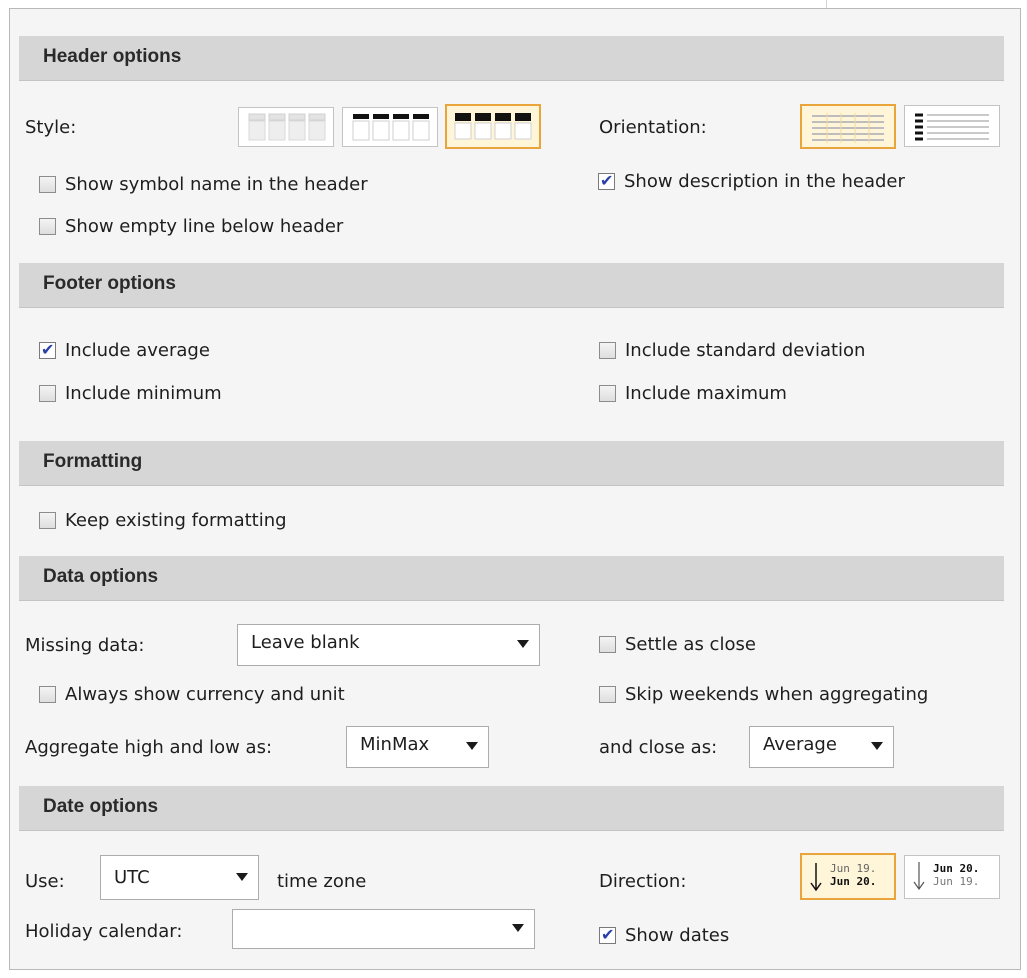 This screenshot has height=978, width=1027. I want to click on style-option-light-button, so click(286, 127).